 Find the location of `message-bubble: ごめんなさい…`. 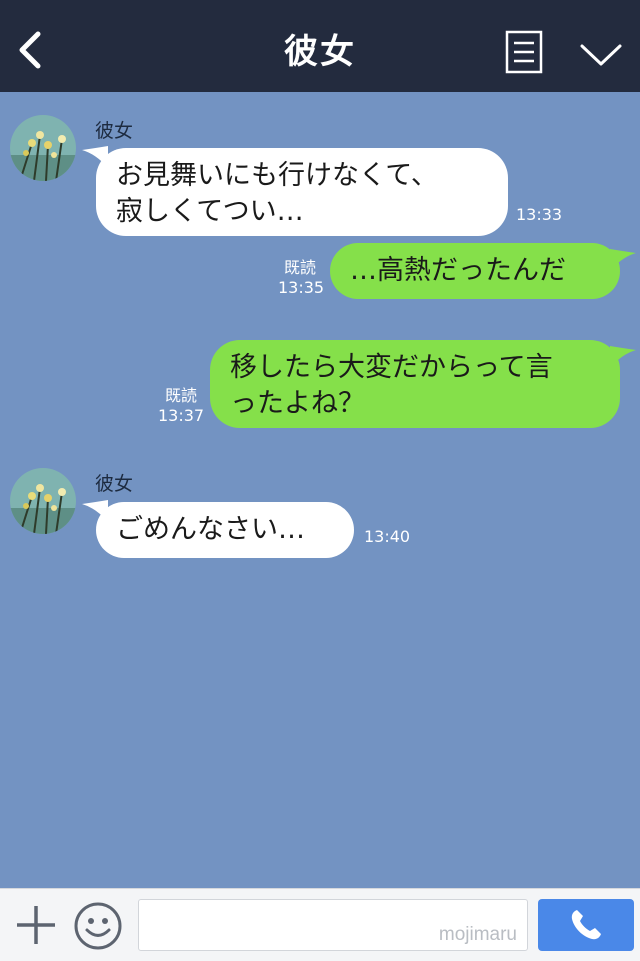

message-bubble: ごめんなさい… is located at coordinates (225, 530).